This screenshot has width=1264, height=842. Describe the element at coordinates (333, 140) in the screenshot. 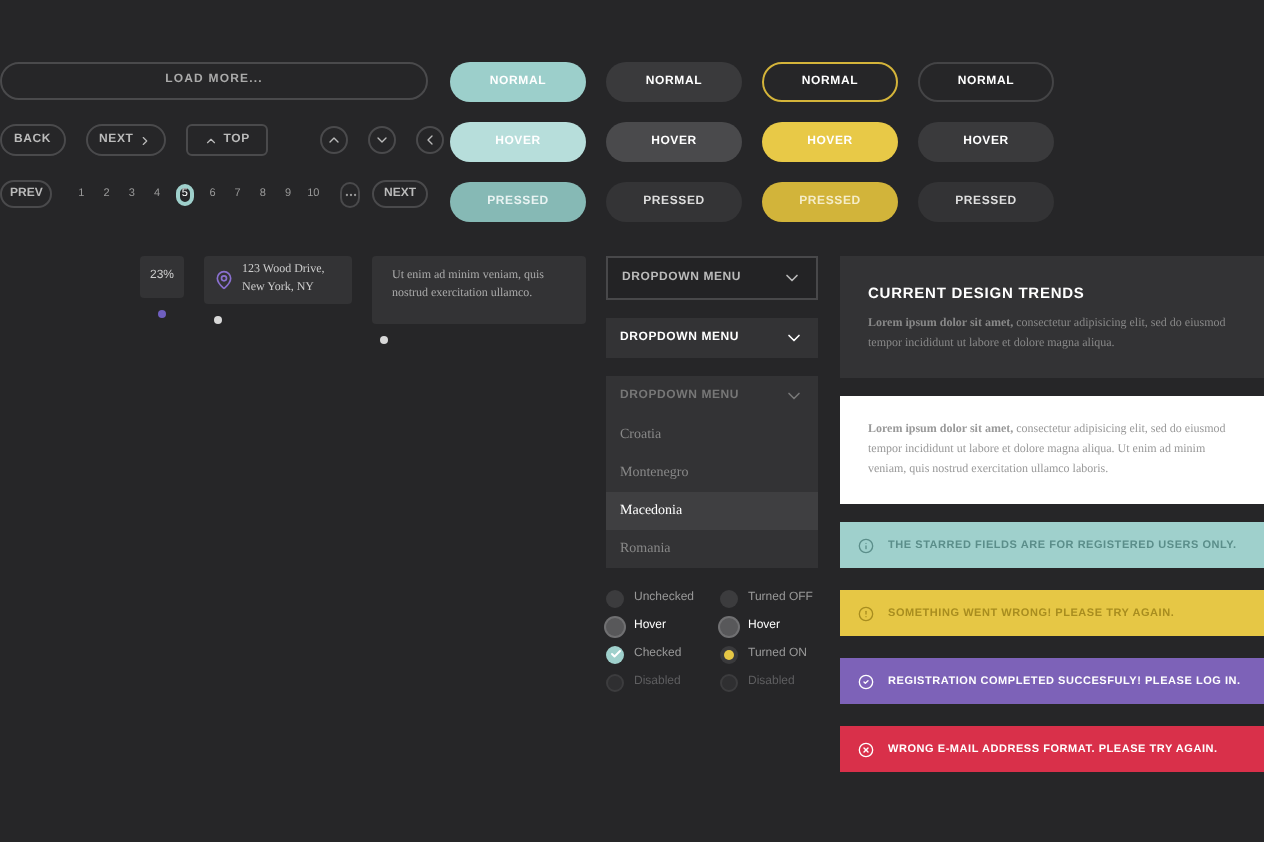

I see `scroll-up-button` at that location.